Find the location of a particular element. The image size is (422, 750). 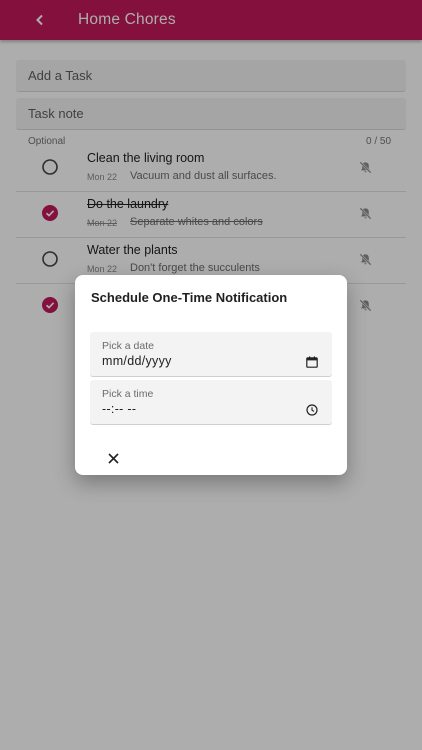

dialog-title: Schedule One-Time Notification is located at coordinates (189, 297).